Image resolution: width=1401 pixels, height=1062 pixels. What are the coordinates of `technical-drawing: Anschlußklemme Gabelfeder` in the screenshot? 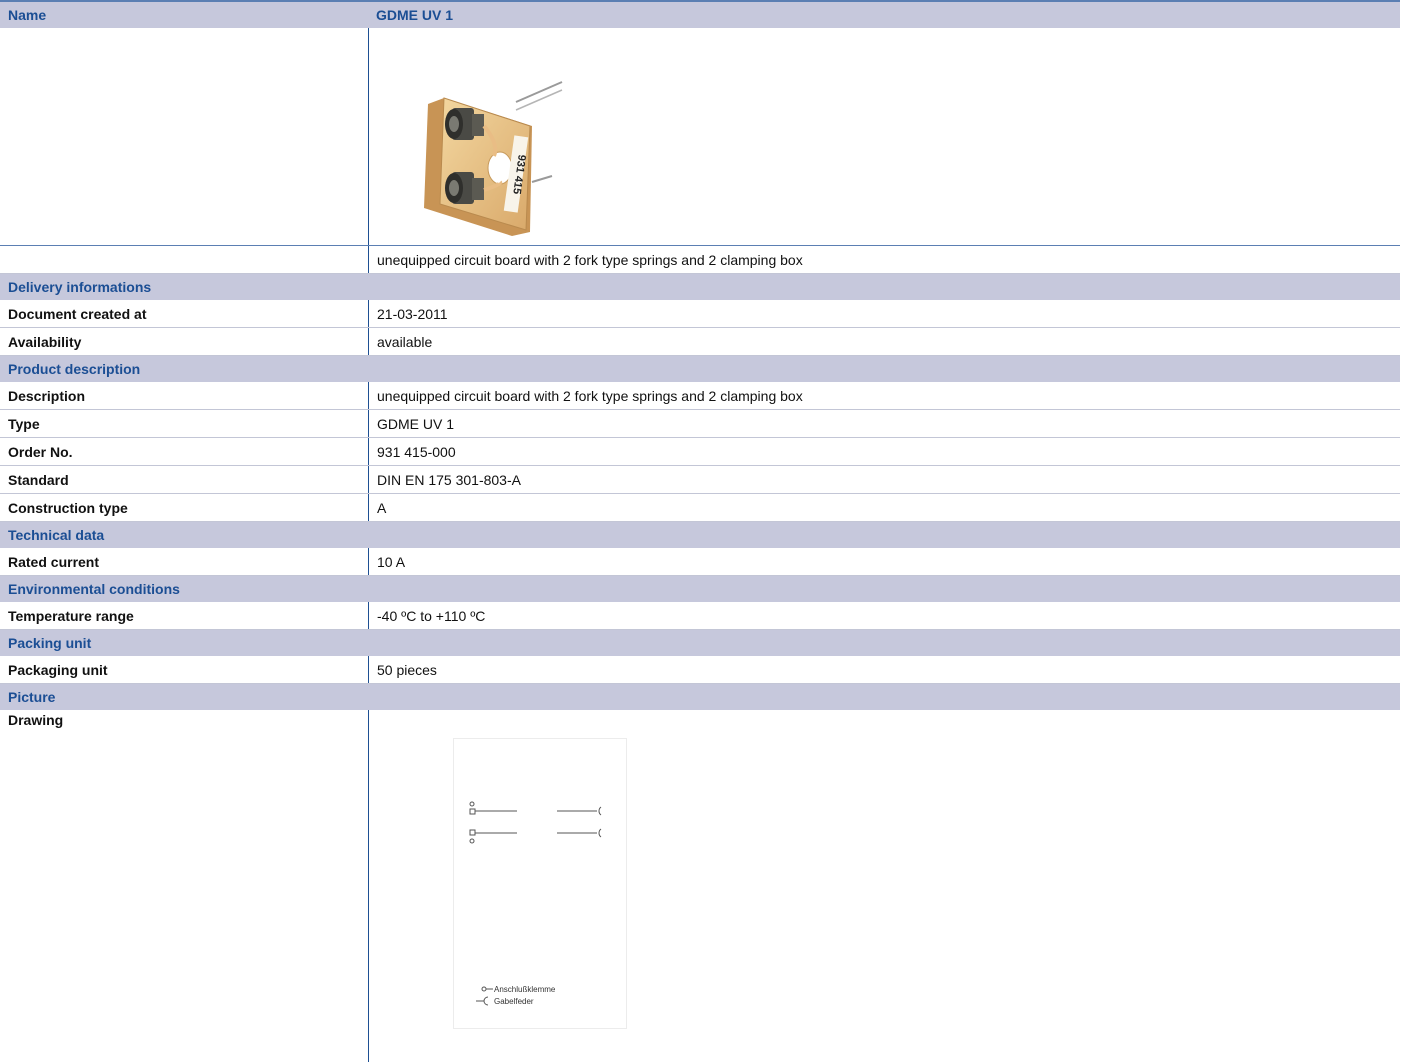 It's located at (540, 883).